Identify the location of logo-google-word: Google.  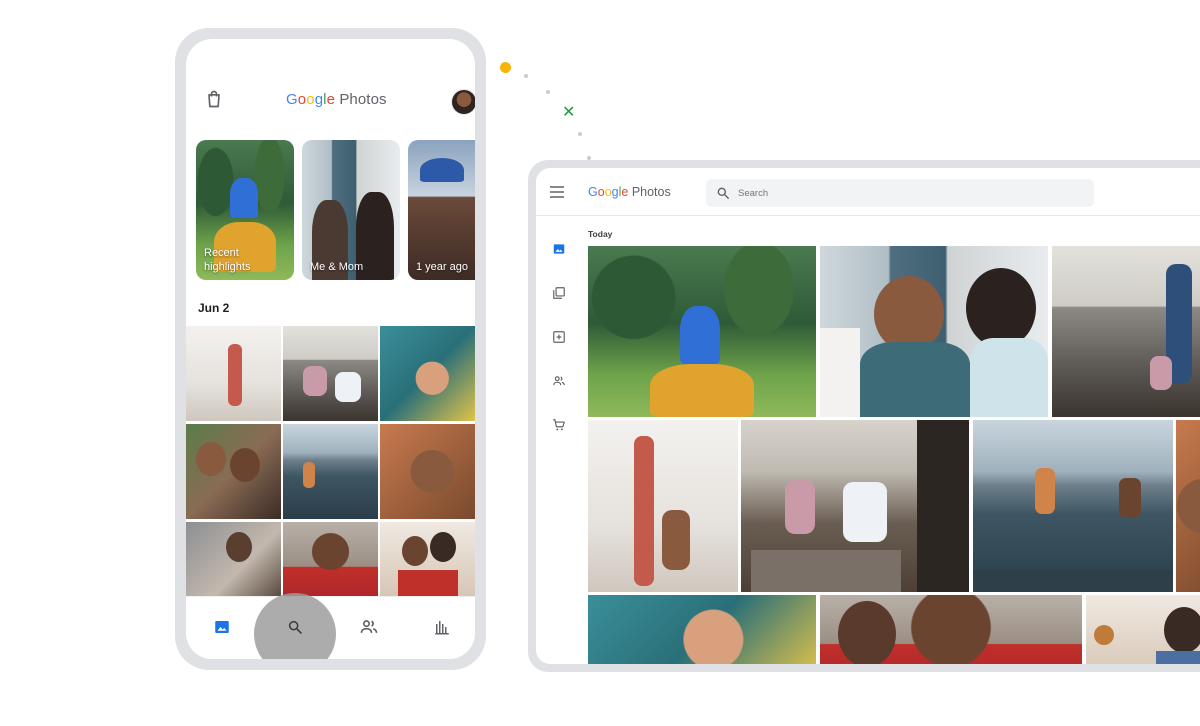
(608, 192).